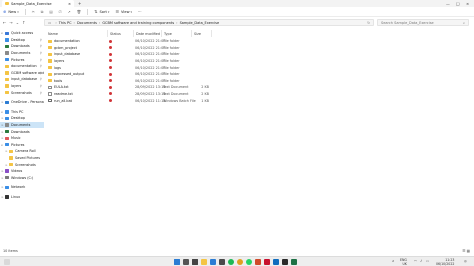 The height and width of the screenshot is (266, 474). I want to click on widgets-icon, so click(7, 262).